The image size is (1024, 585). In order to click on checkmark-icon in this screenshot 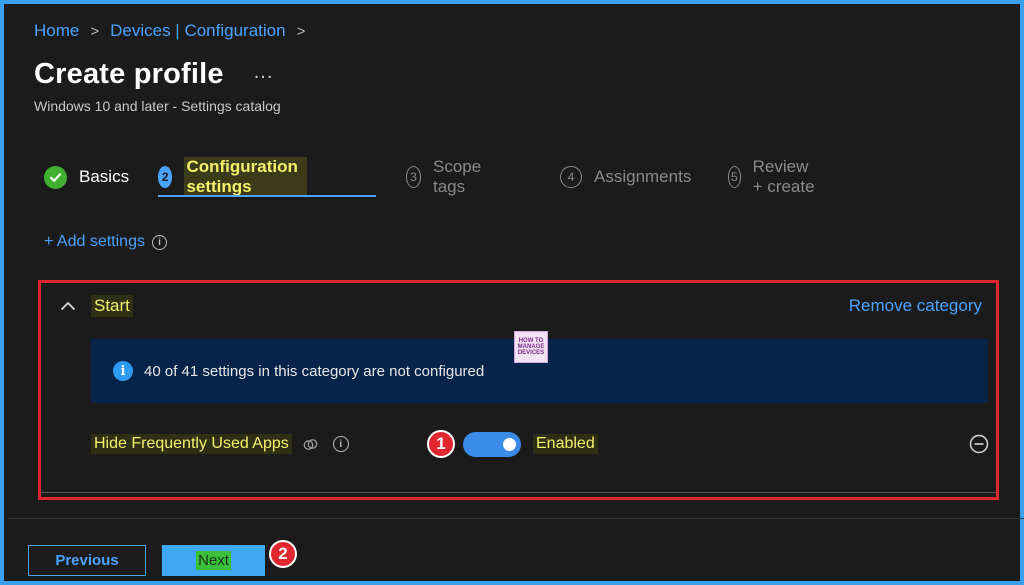, I will do `click(55, 177)`.